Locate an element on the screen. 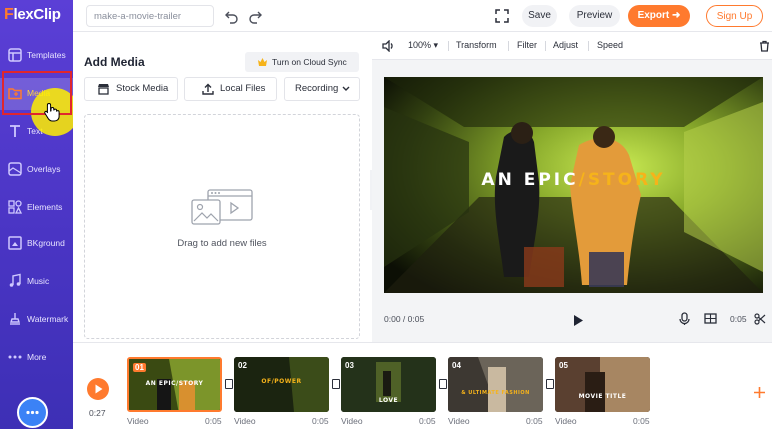 The height and width of the screenshot is (429, 772). clip-number: 01 is located at coordinates (139, 367).